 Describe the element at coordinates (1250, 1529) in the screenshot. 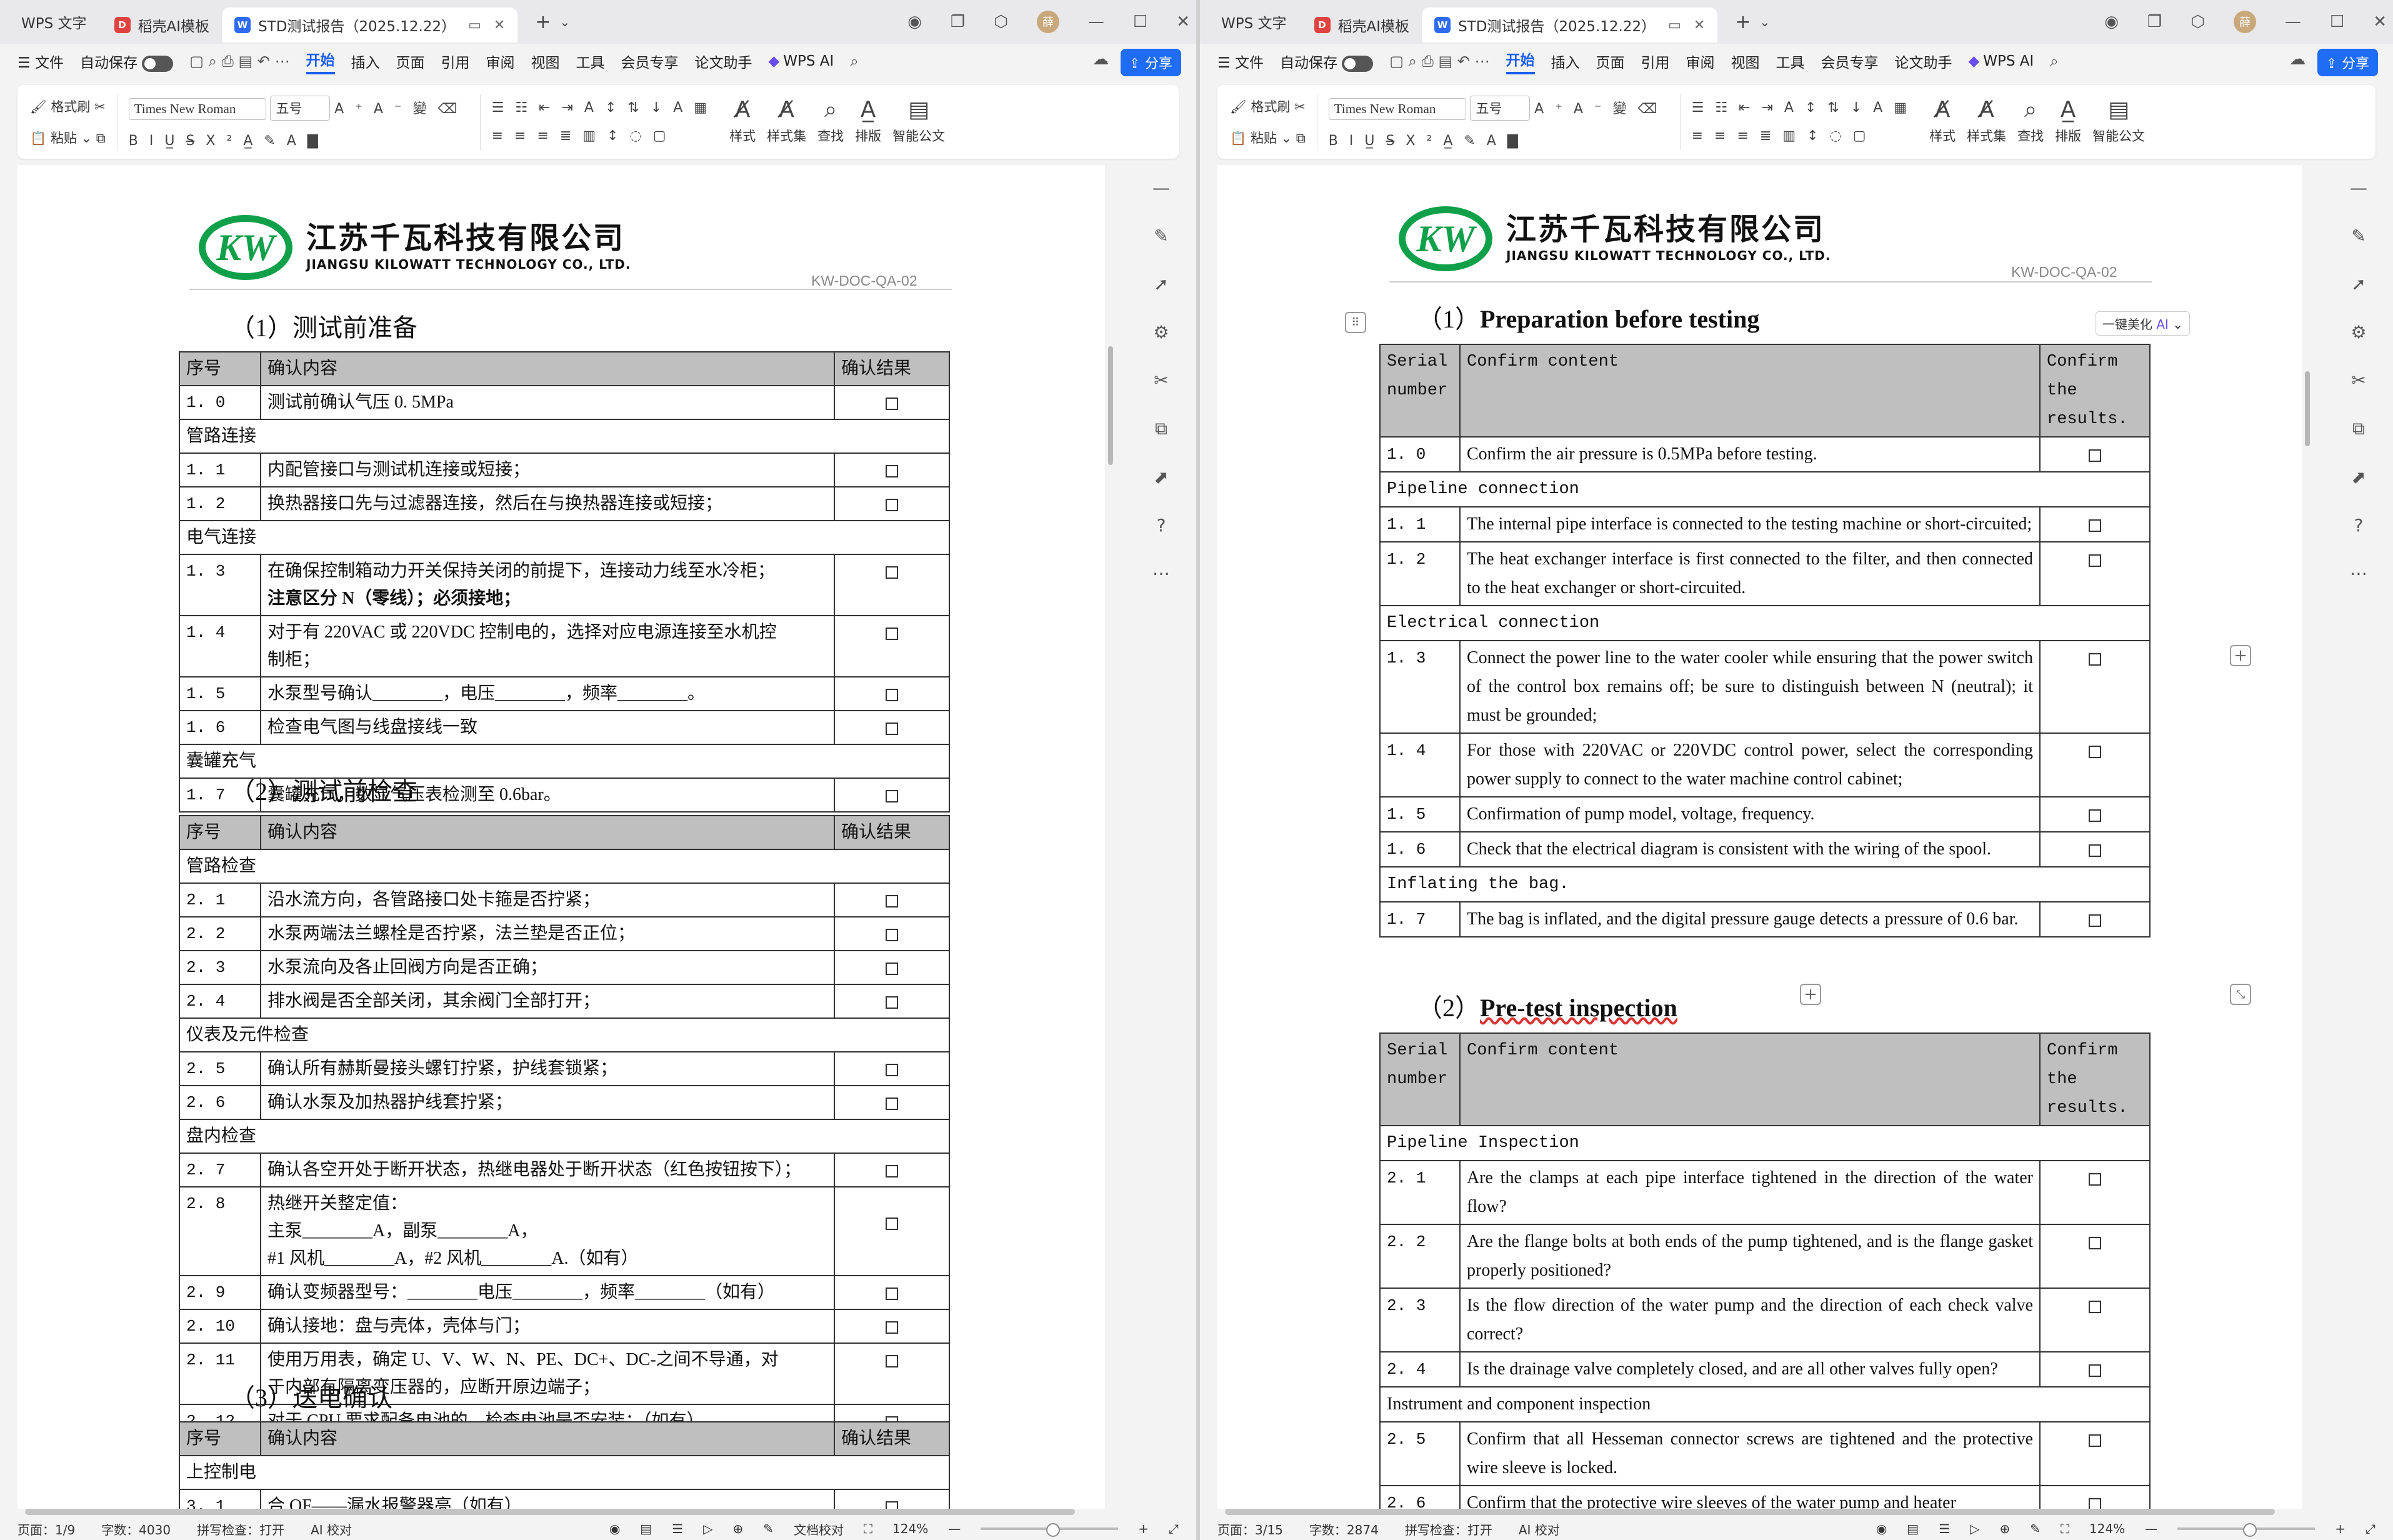

I see `page-indicator: 页面：3/15` at that location.